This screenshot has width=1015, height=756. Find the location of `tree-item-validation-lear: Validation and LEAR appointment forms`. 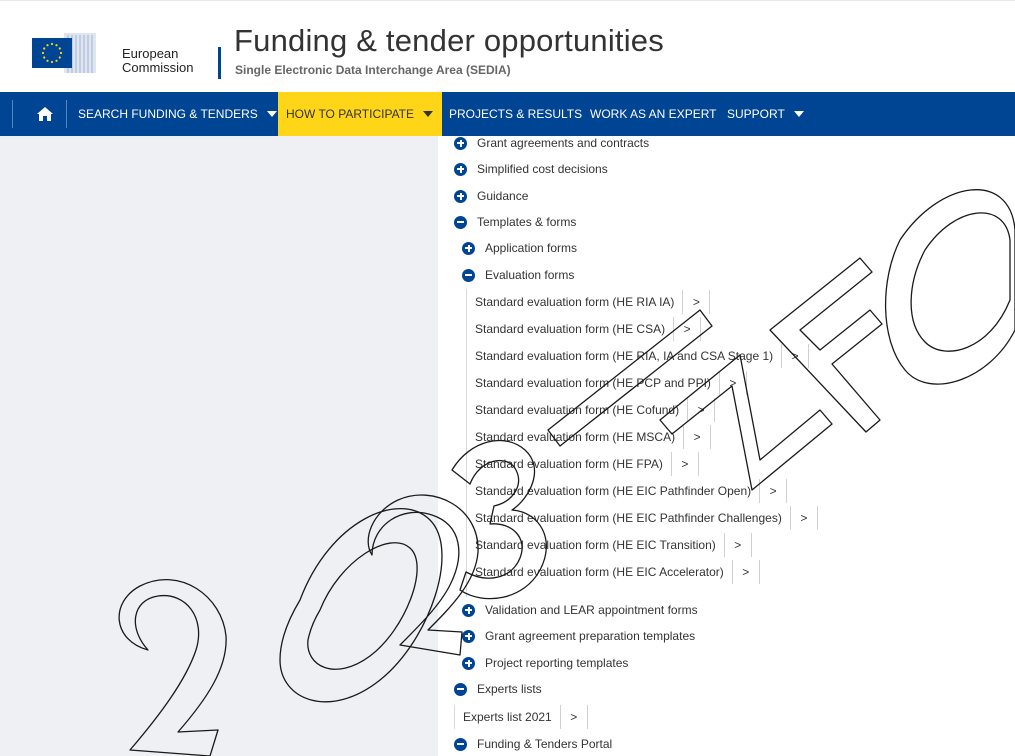

tree-item-validation-lear: Validation and LEAR appointment forms is located at coordinates (580, 610).